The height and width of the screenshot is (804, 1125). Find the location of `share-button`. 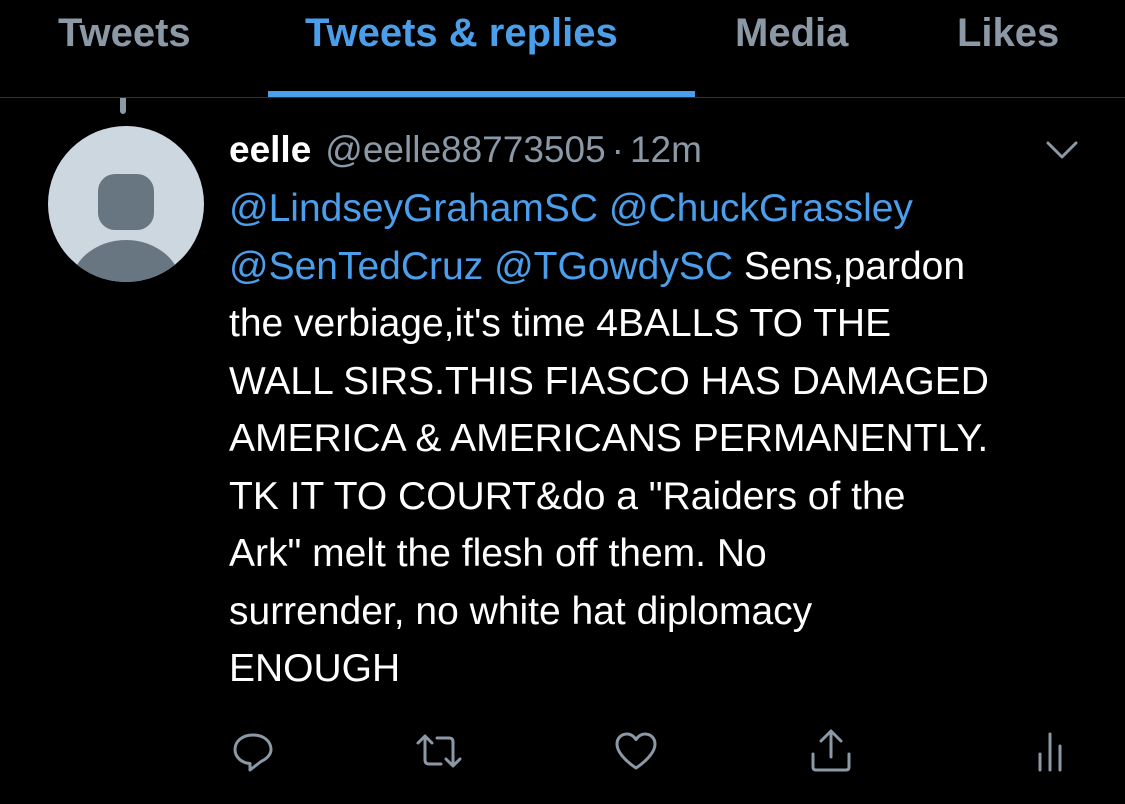

share-button is located at coordinates (831, 751).